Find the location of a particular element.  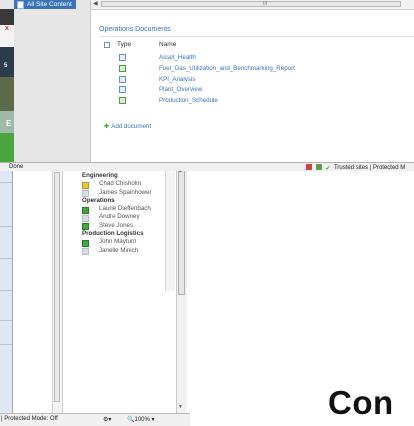

scroll-grip: III is located at coordinates (265, 4).